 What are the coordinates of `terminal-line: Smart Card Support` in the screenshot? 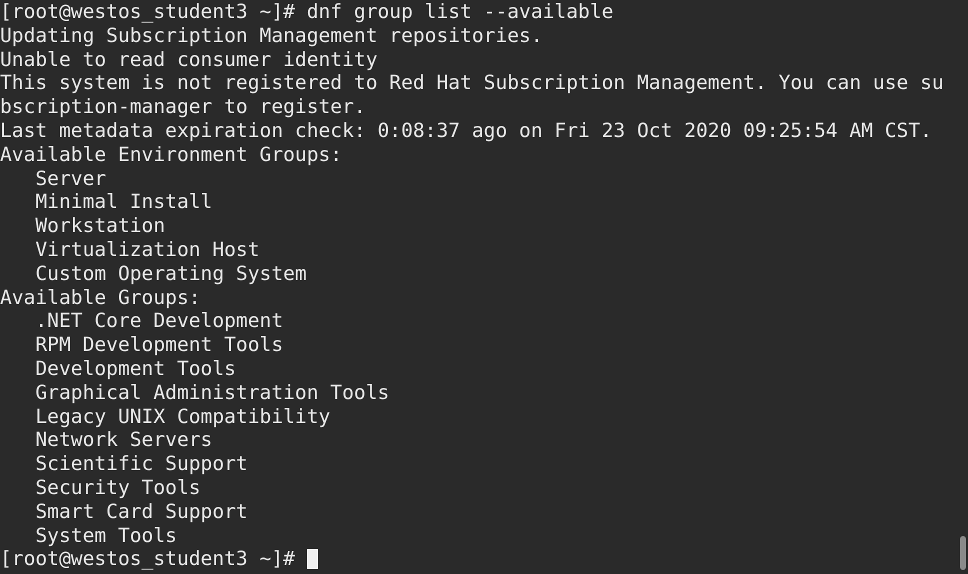 It's located at (141, 512).